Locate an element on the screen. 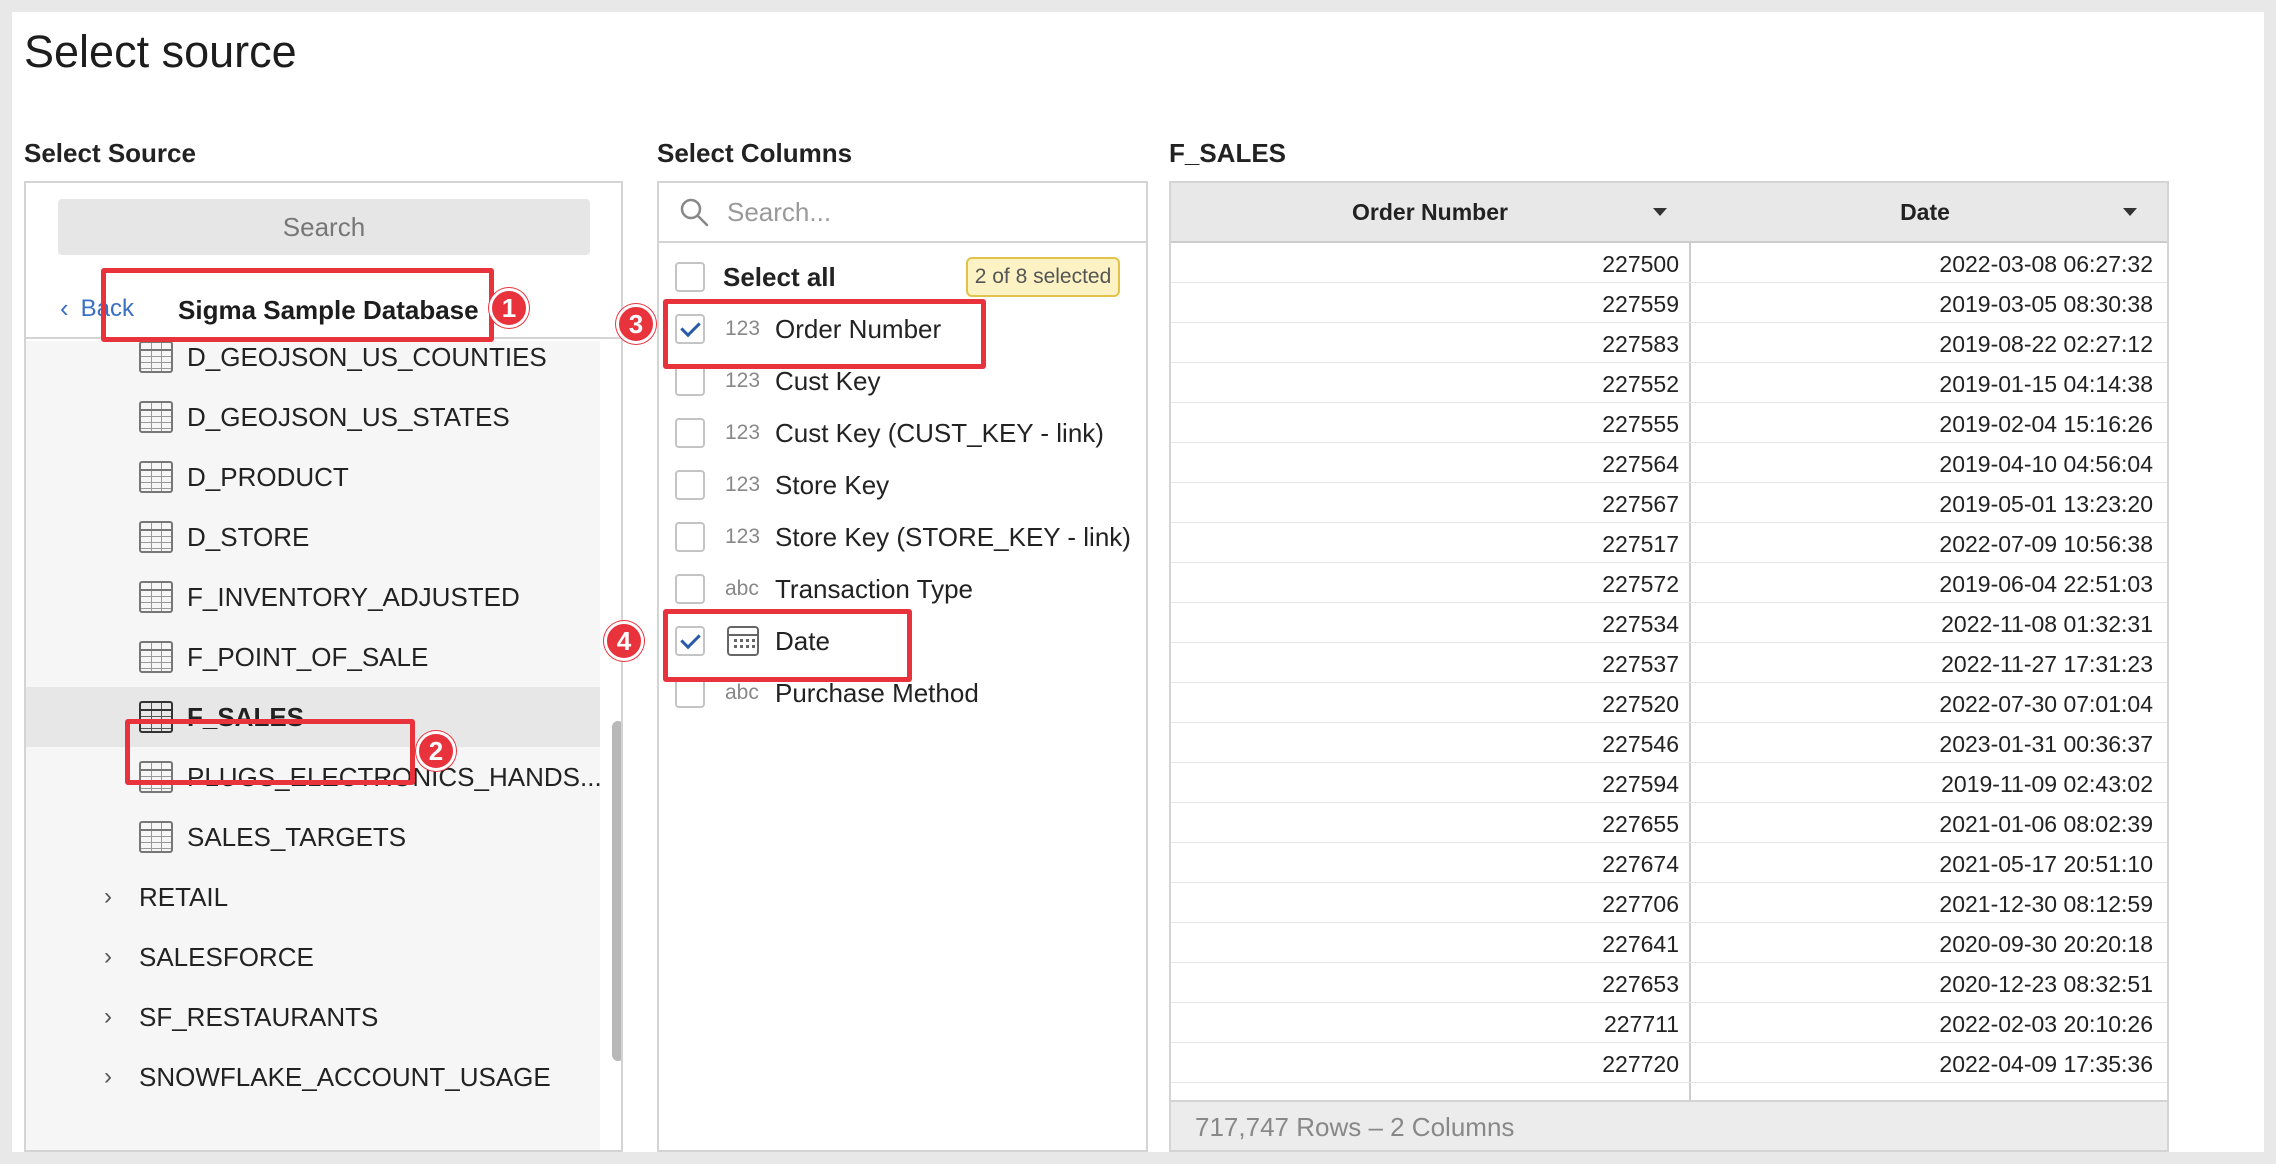  cell-date: 2022-02-03 20:10:26 is located at coordinates (1925, 1024).